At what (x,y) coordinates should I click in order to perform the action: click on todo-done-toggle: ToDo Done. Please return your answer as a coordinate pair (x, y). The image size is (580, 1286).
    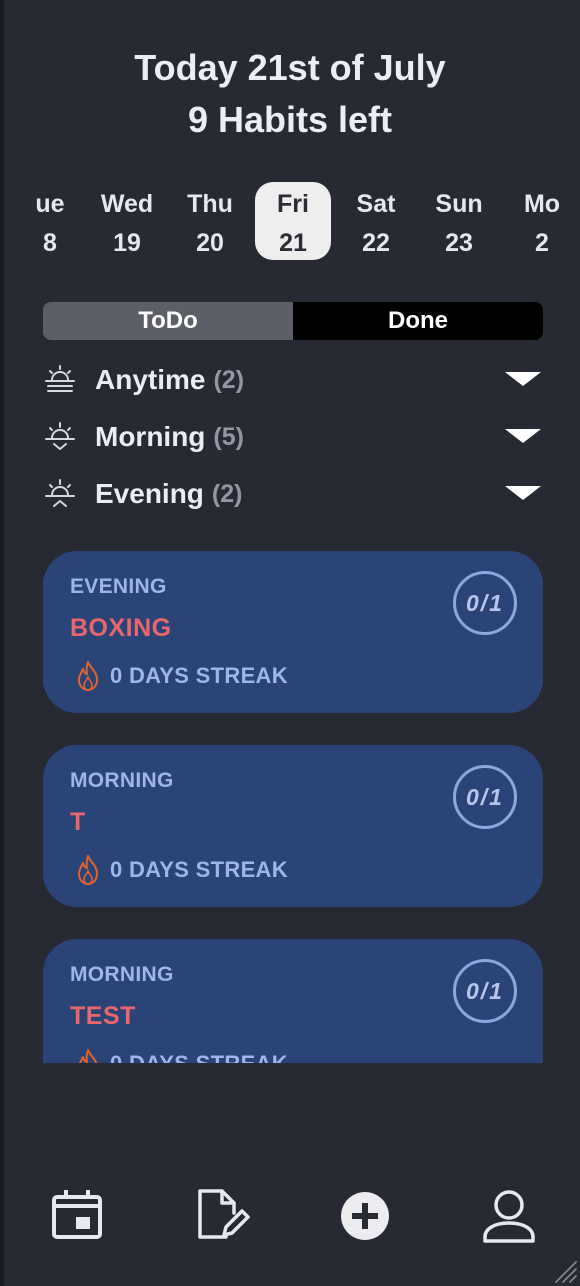
    Looking at the image, I should click on (293, 321).